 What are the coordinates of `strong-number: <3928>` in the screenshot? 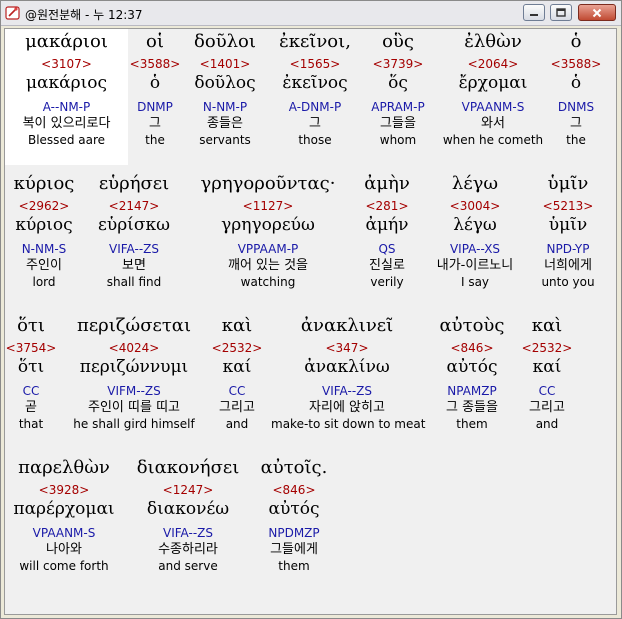 It's located at (64, 490).